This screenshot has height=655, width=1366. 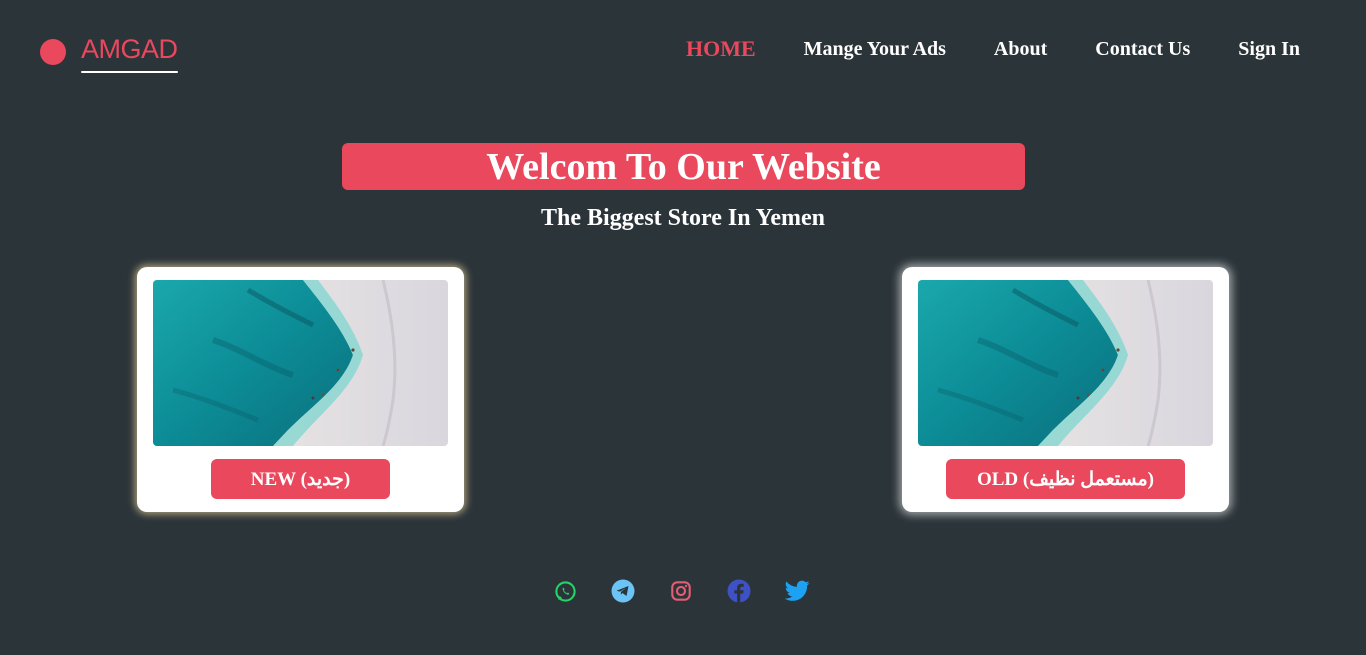 I want to click on old-button: OLD (مستعمل نظيف), so click(x=1065, y=479).